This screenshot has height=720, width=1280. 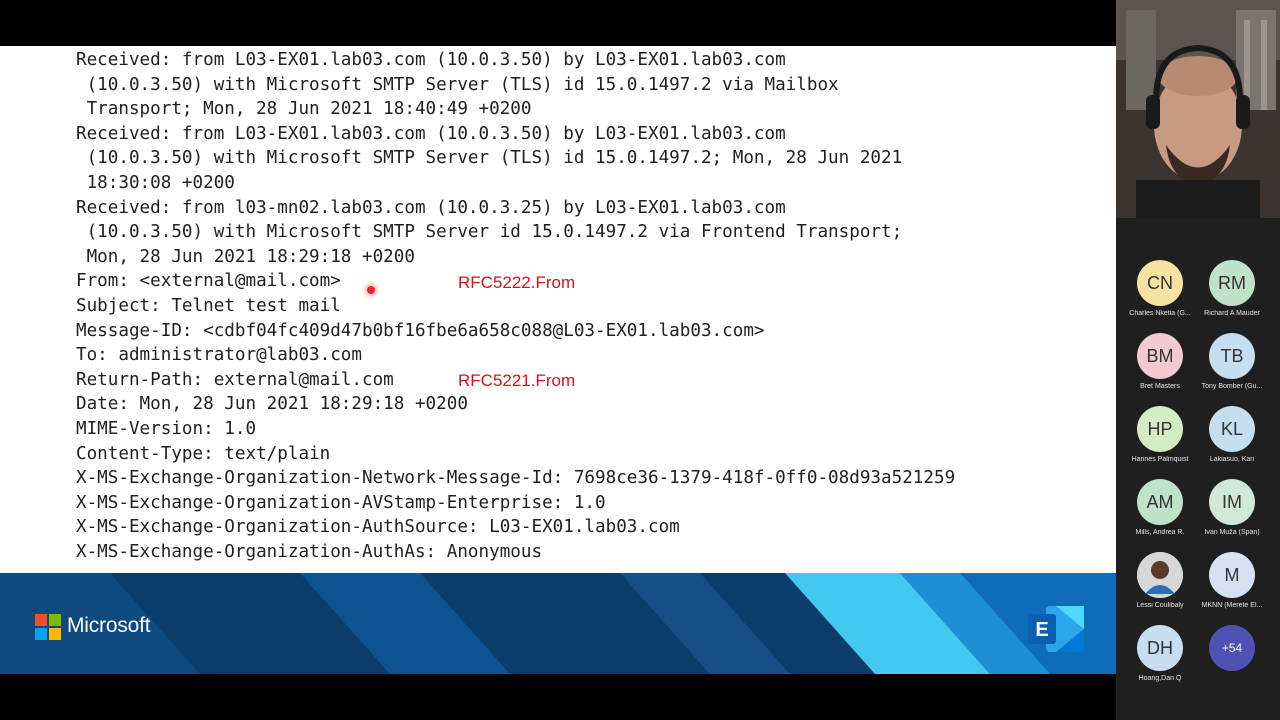 What do you see at coordinates (1232, 356) in the screenshot?
I see `avatar: TB` at bounding box center [1232, 356].